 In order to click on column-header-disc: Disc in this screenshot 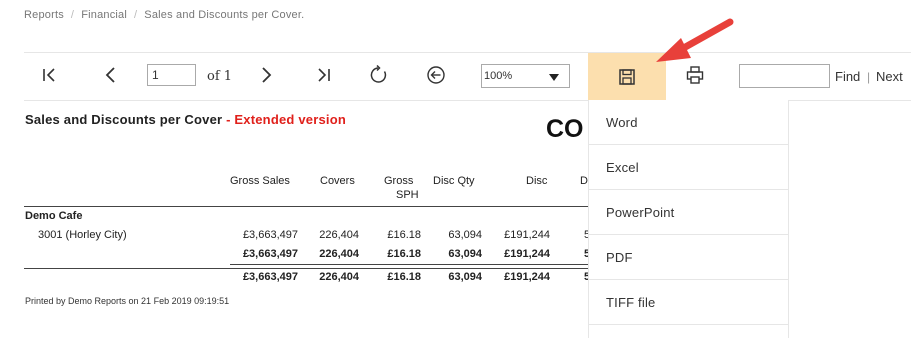, I will do `click(537, 181)`.